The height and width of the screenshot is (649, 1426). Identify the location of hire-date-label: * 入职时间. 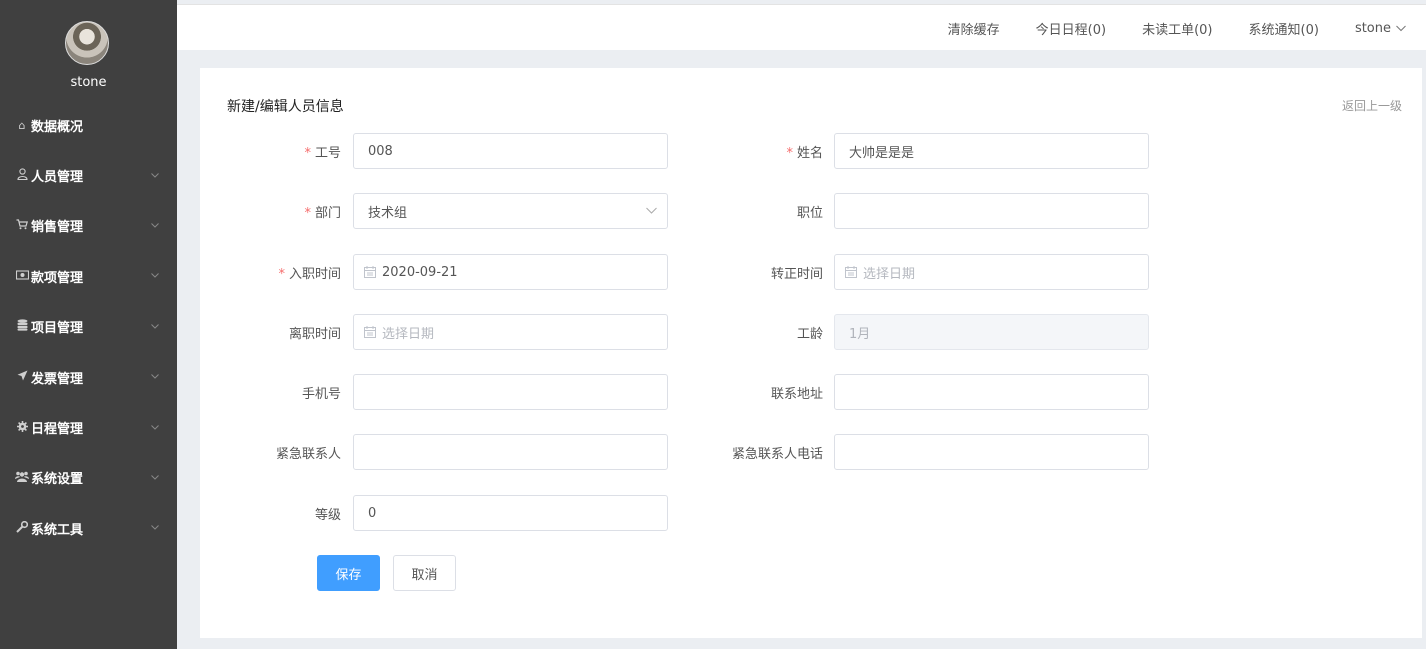
(309, 274).